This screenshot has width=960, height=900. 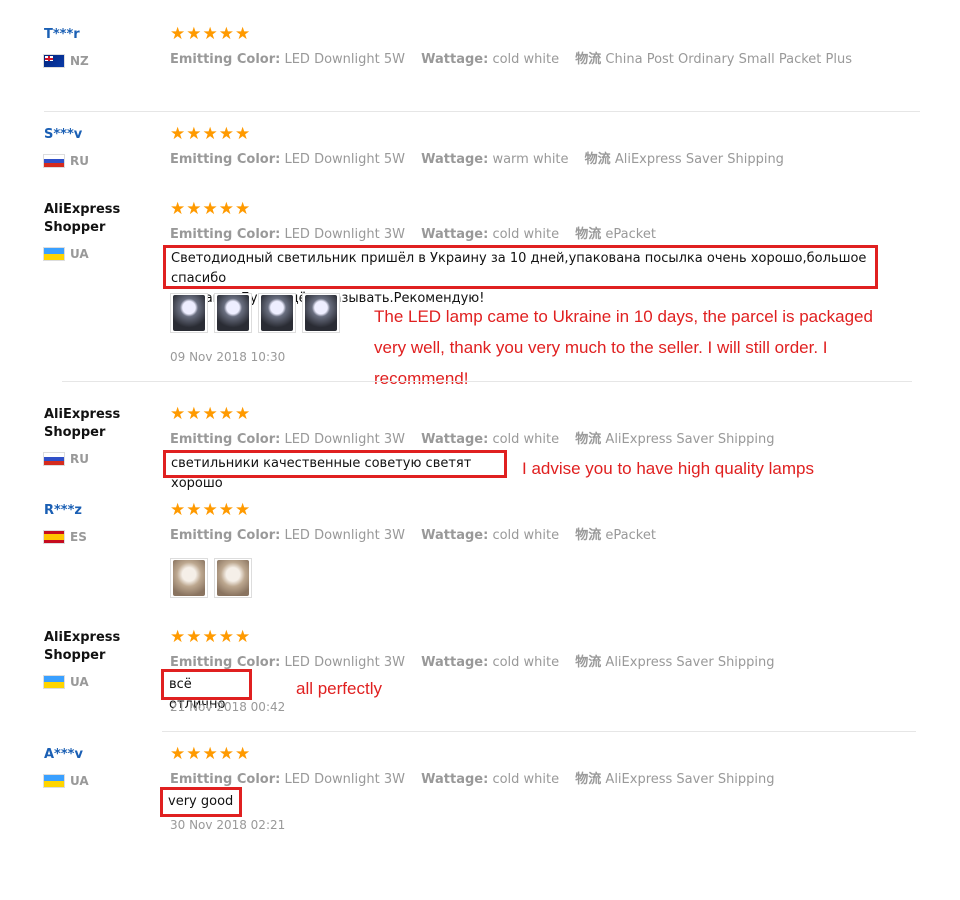 What do you see at coordinates (78, 537) in the screenshot?
I see `country-code: ES` at bounding box center [78, 537].